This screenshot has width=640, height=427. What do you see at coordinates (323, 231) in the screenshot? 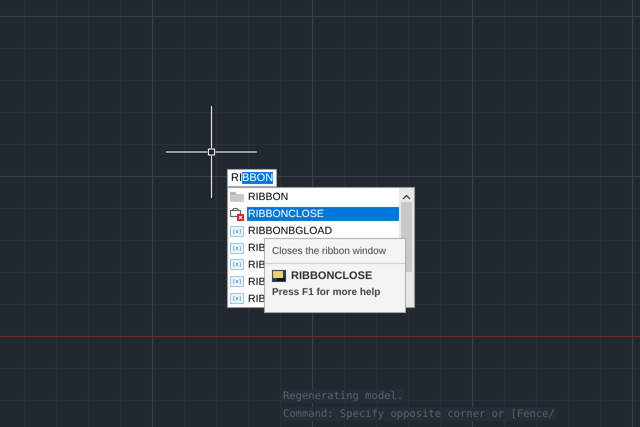
I see `suggestion-item: RIBBONBGLOAD` at bounding box center [323, 231].